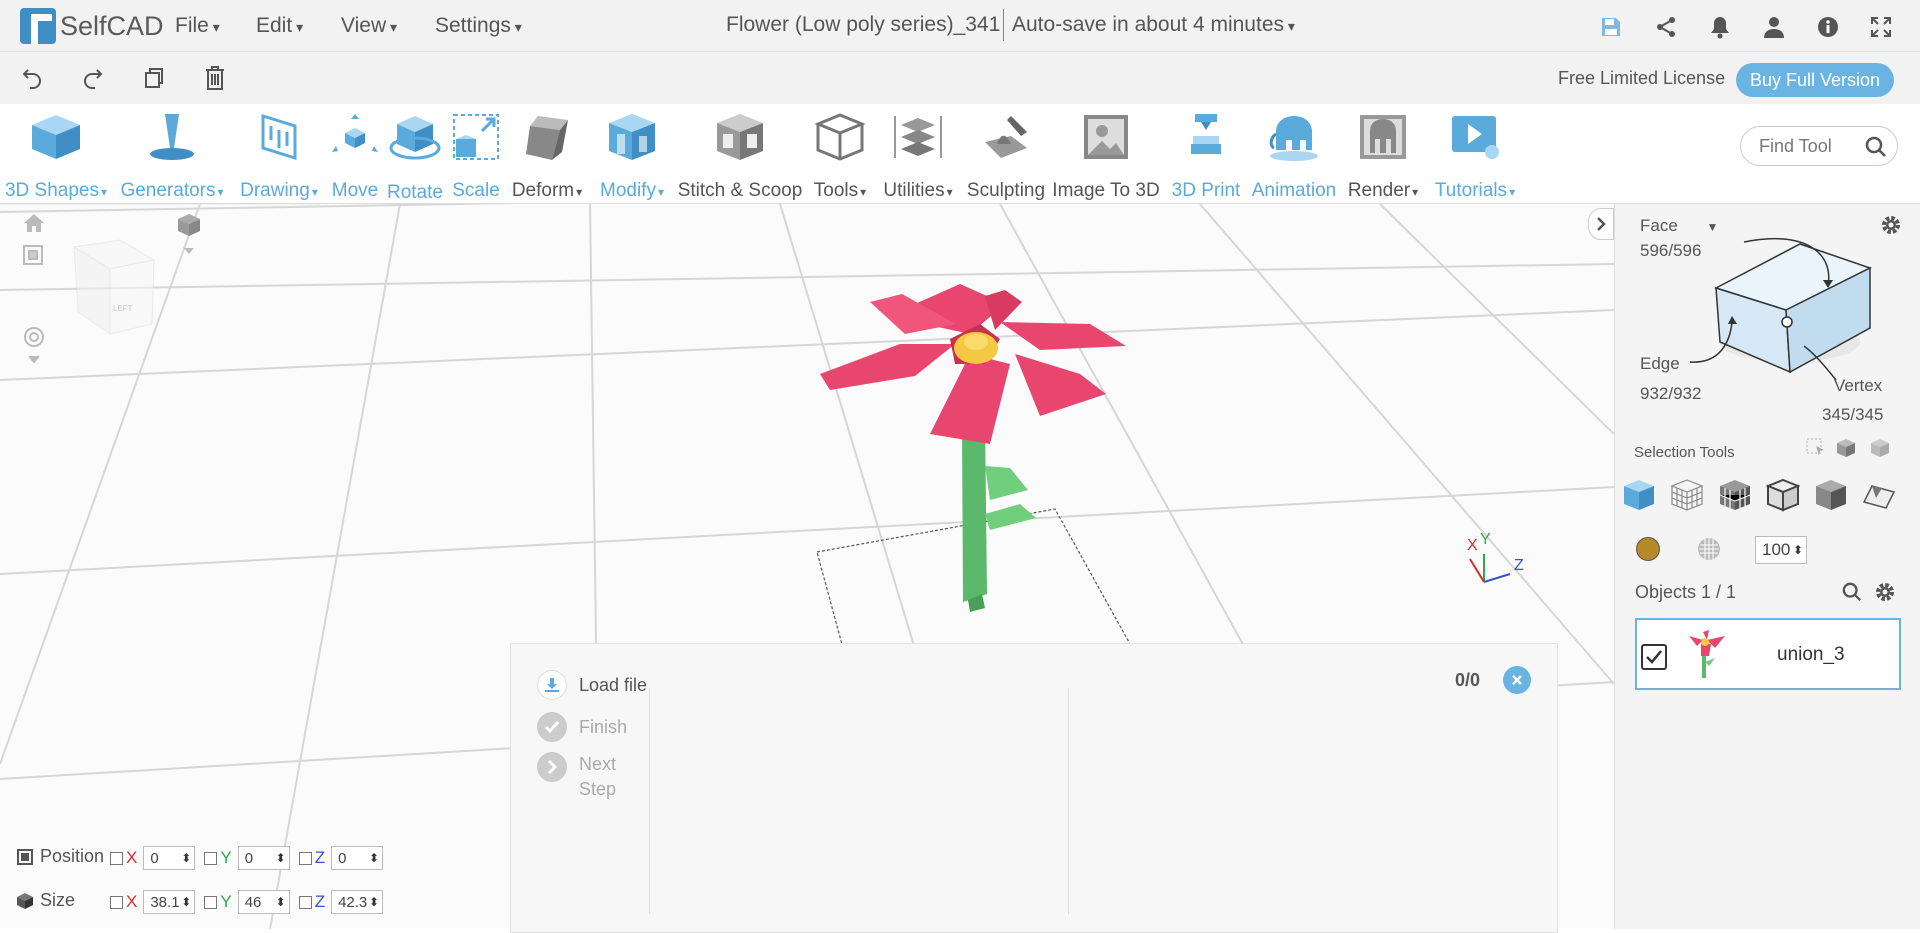 This screenshot has height=933, width=1920. What do you see at coordinates (169, 902) in the screenshot?
I see `size-x-input: 38.1` at bounding box center [169, 902].